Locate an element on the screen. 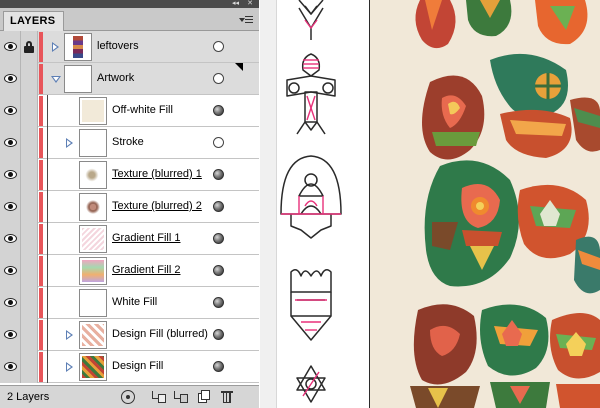 This screenshot has height=408, width=600. layer-name: Design Fill is located at coordinates (137, 366).